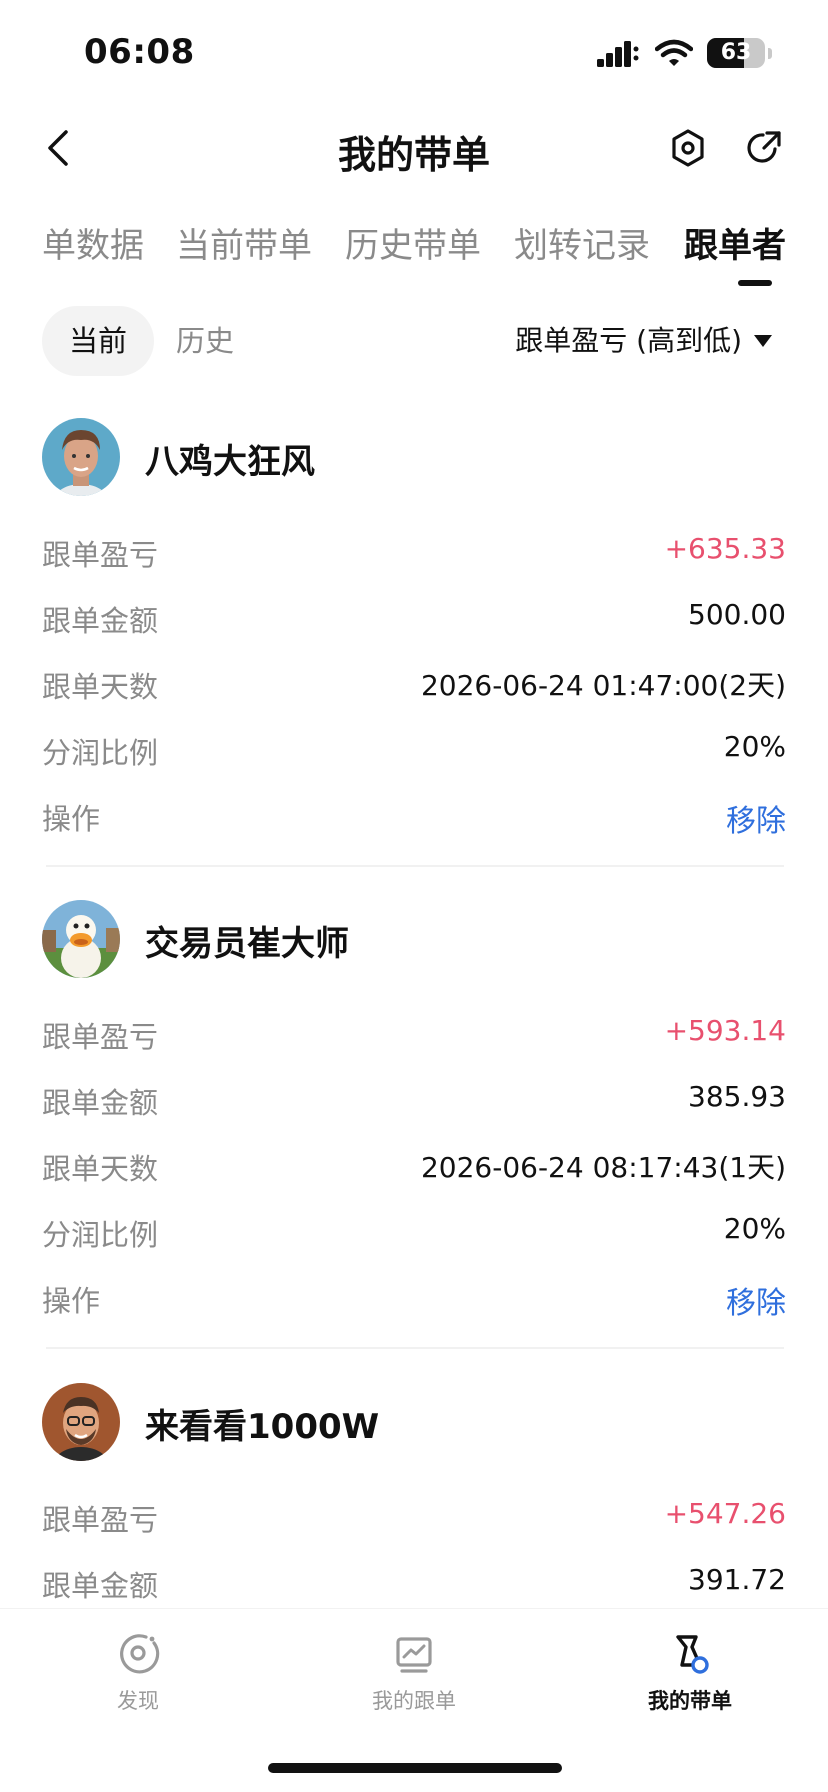 The image size is (828, 1792). What do you see at coordinates (628, 340) in the screenshot?
I see `sort-label: 跟单盈亏 (高到低)` at bounding box center [628, 340].